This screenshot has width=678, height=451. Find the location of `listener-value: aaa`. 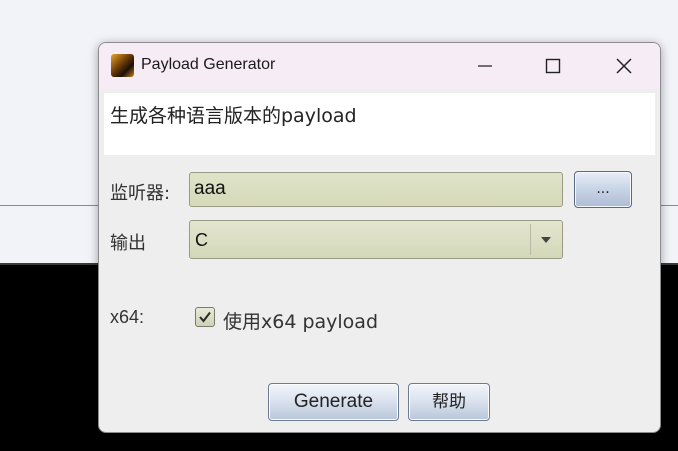

listener-value: aaa is located at coordinates (210, 188).